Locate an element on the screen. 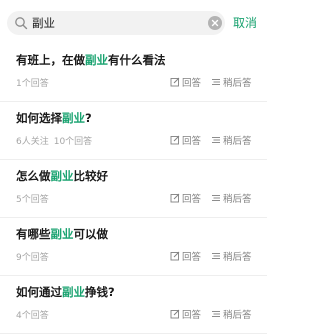 Image resolution: width=320 pixels, height=334 pixels. question-meta: 4个回答 is located at coordinates (32, 314).